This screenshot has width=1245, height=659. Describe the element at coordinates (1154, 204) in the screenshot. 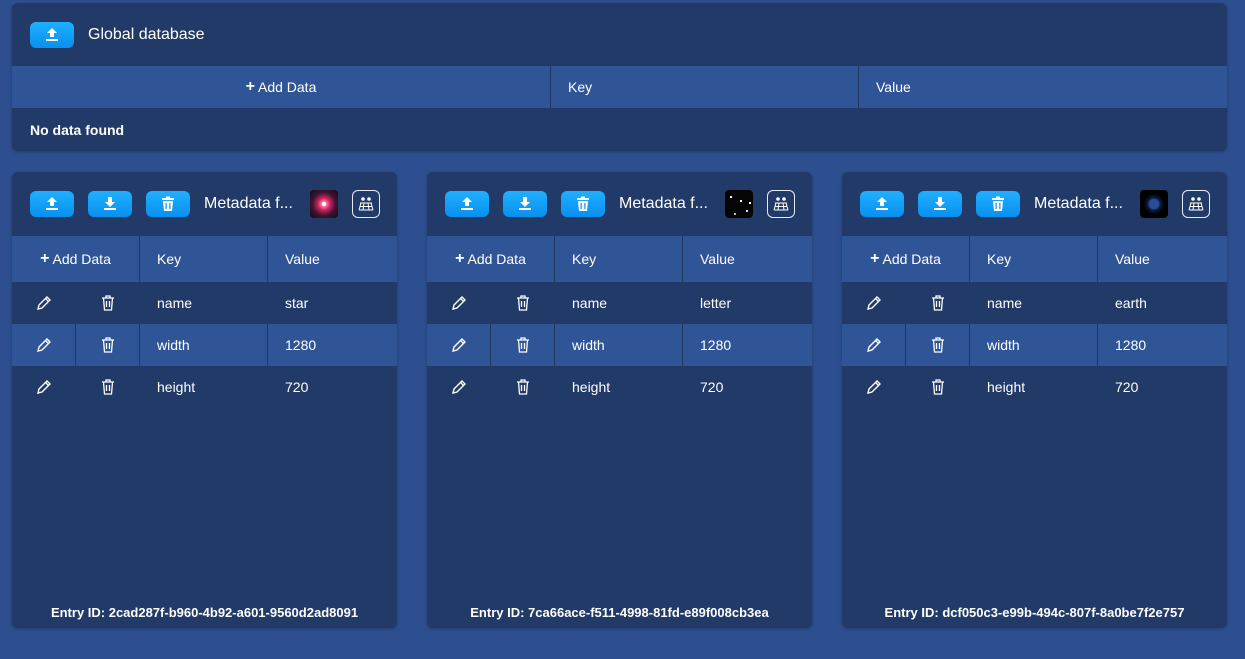

I see `earth-image-thumbnail` at that location.